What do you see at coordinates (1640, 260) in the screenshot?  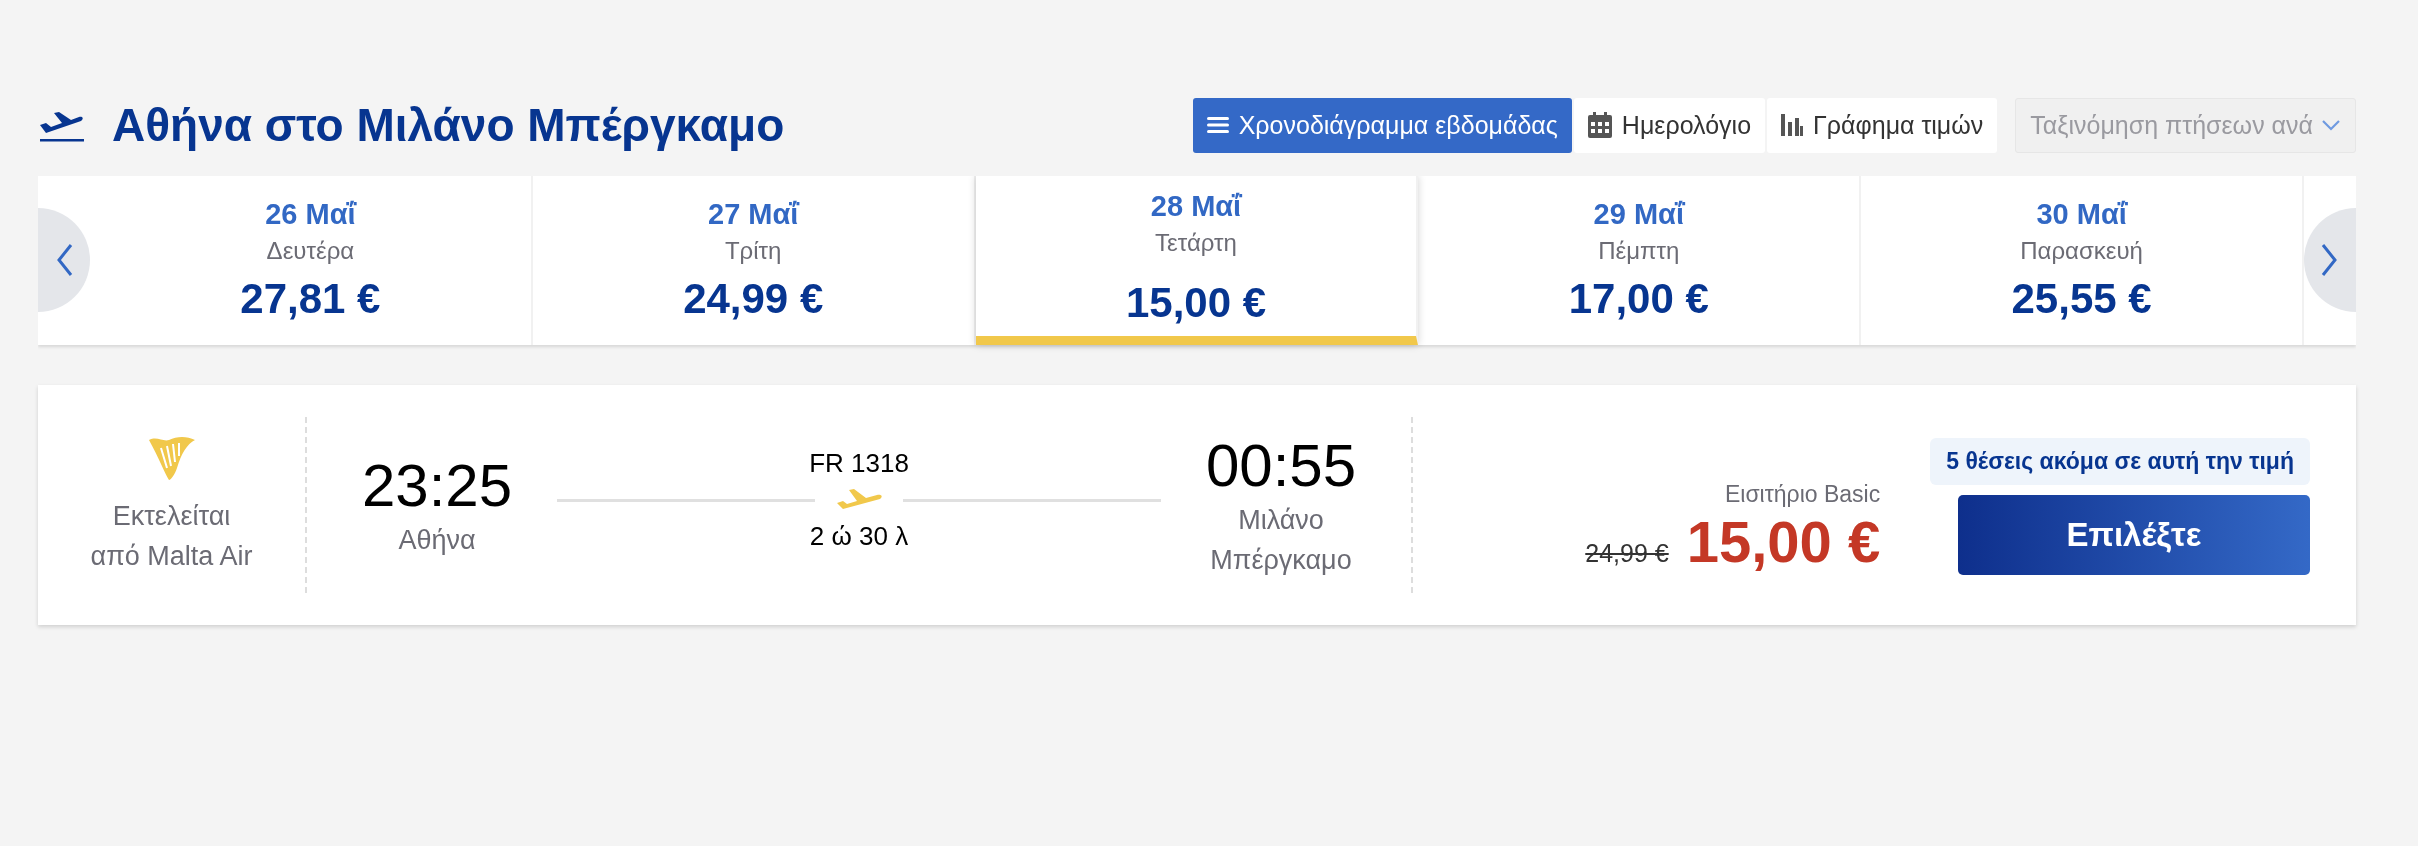 I see `date-tab: 29 Μαΐ Πέμπτη 17,00 €` at bounding box center [1640, 260].